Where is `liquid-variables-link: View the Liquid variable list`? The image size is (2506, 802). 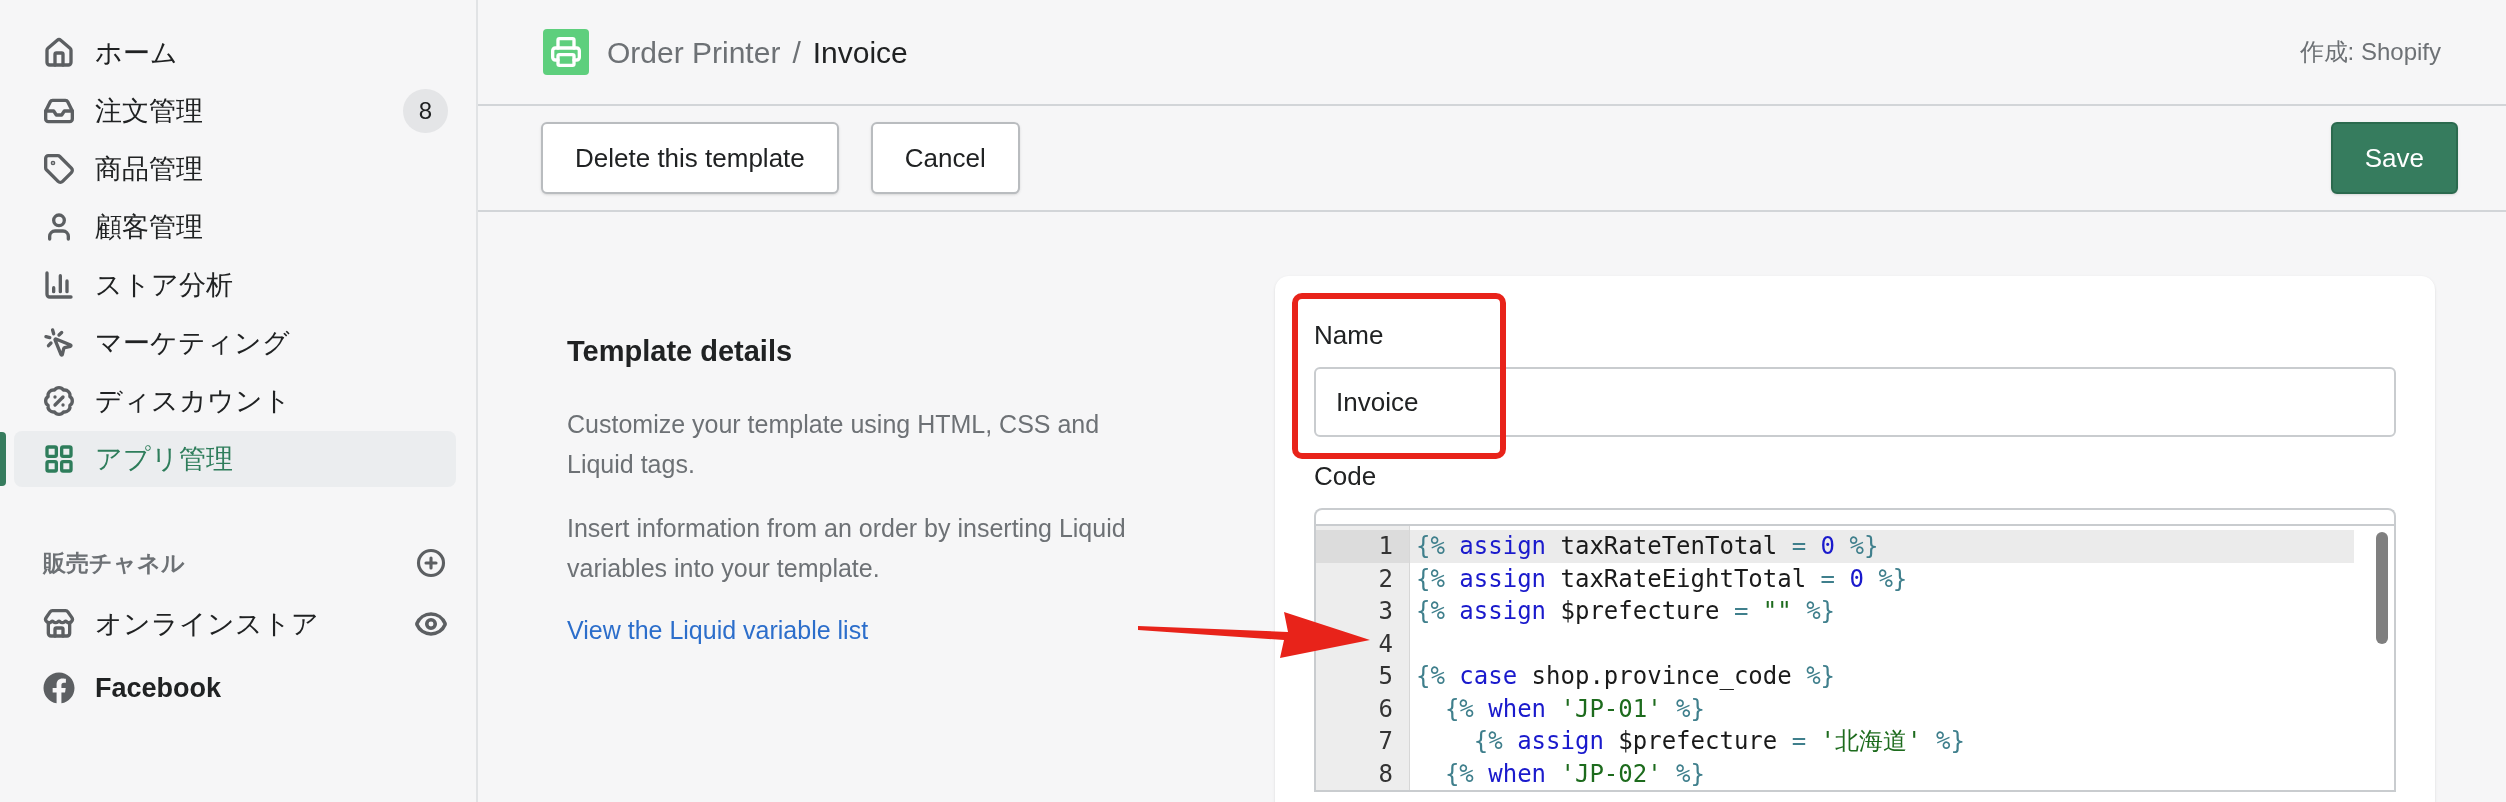 liquid-variables-link: View the Liquid variable list is located at coordinates (718, 629).